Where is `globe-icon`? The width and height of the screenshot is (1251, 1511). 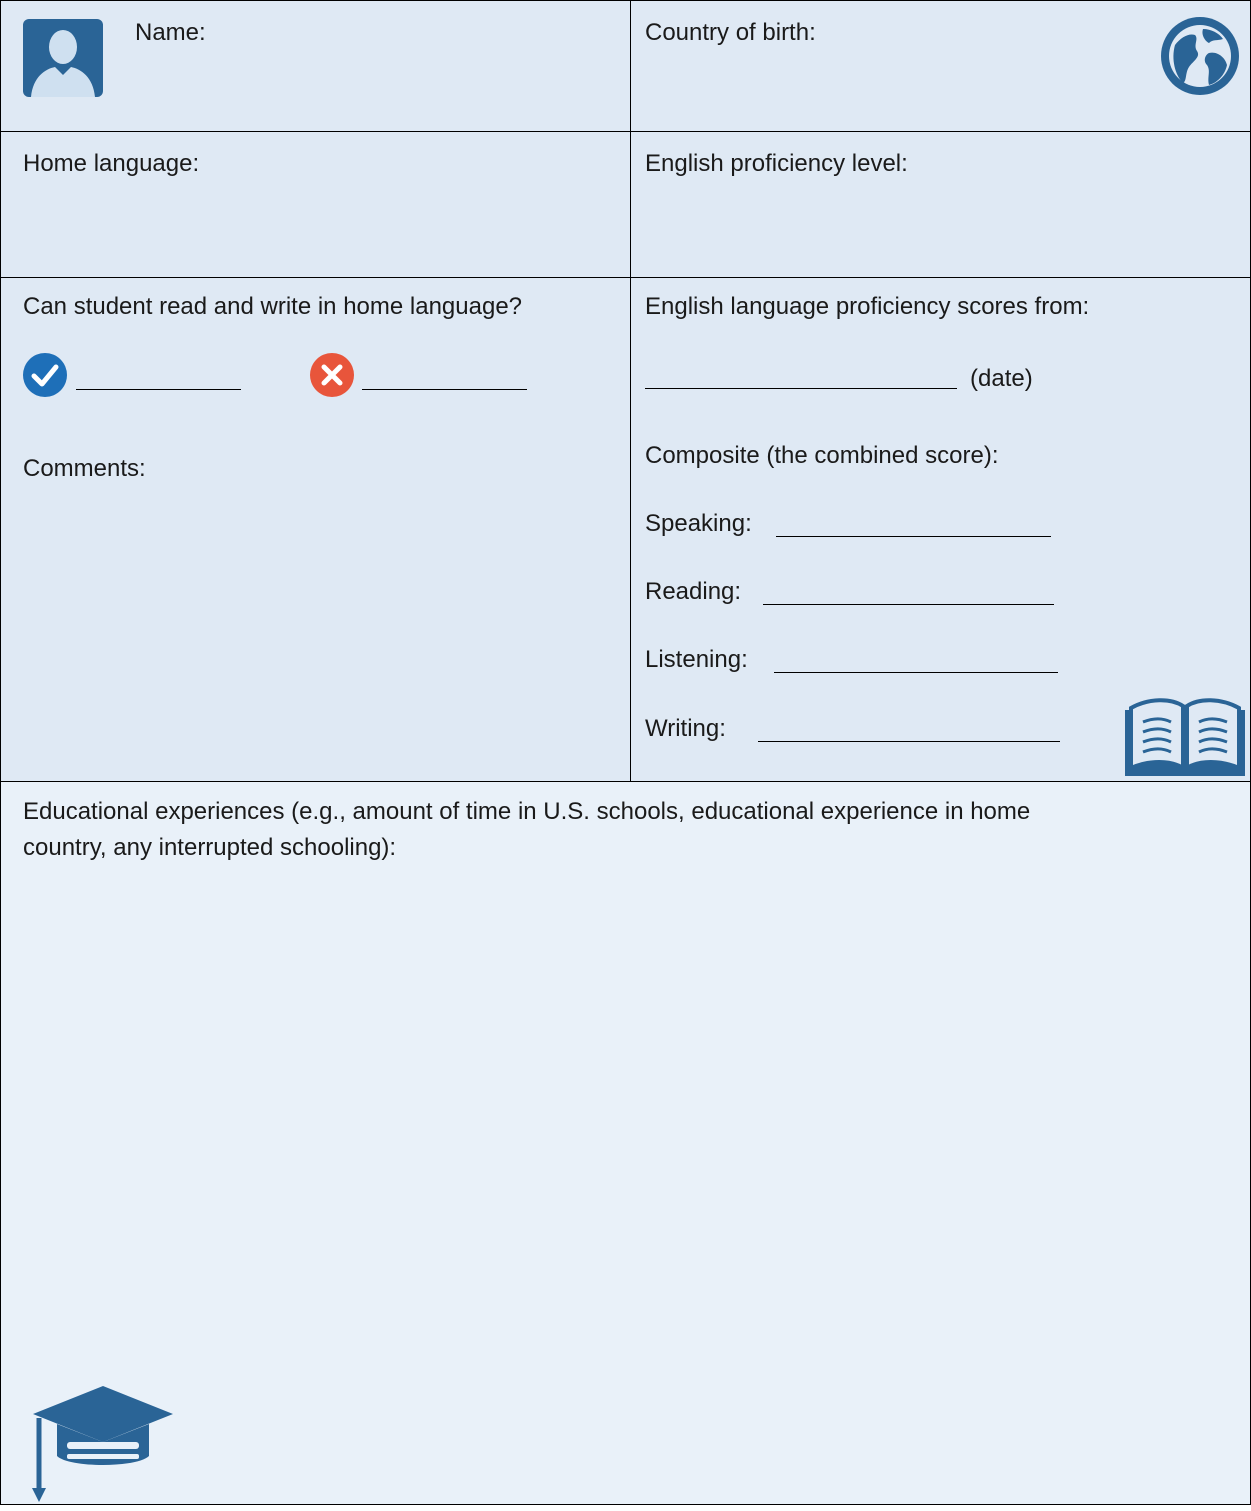 globe-icon is located at coordinates (1200, 56).